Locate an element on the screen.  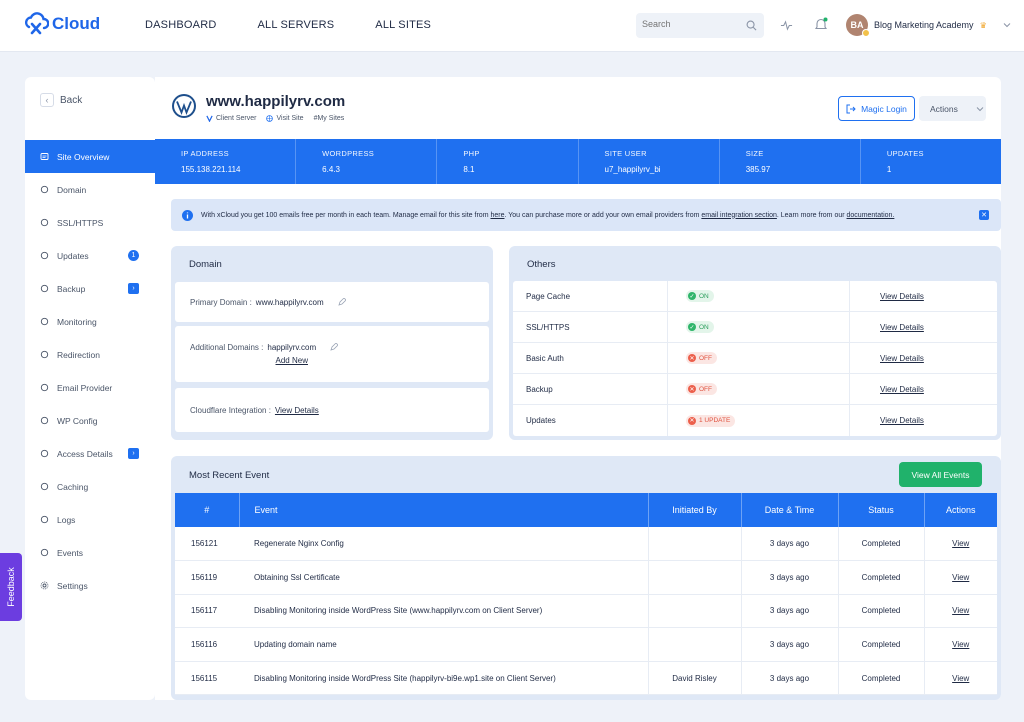
server-icon is located at coordinates (209, 118).